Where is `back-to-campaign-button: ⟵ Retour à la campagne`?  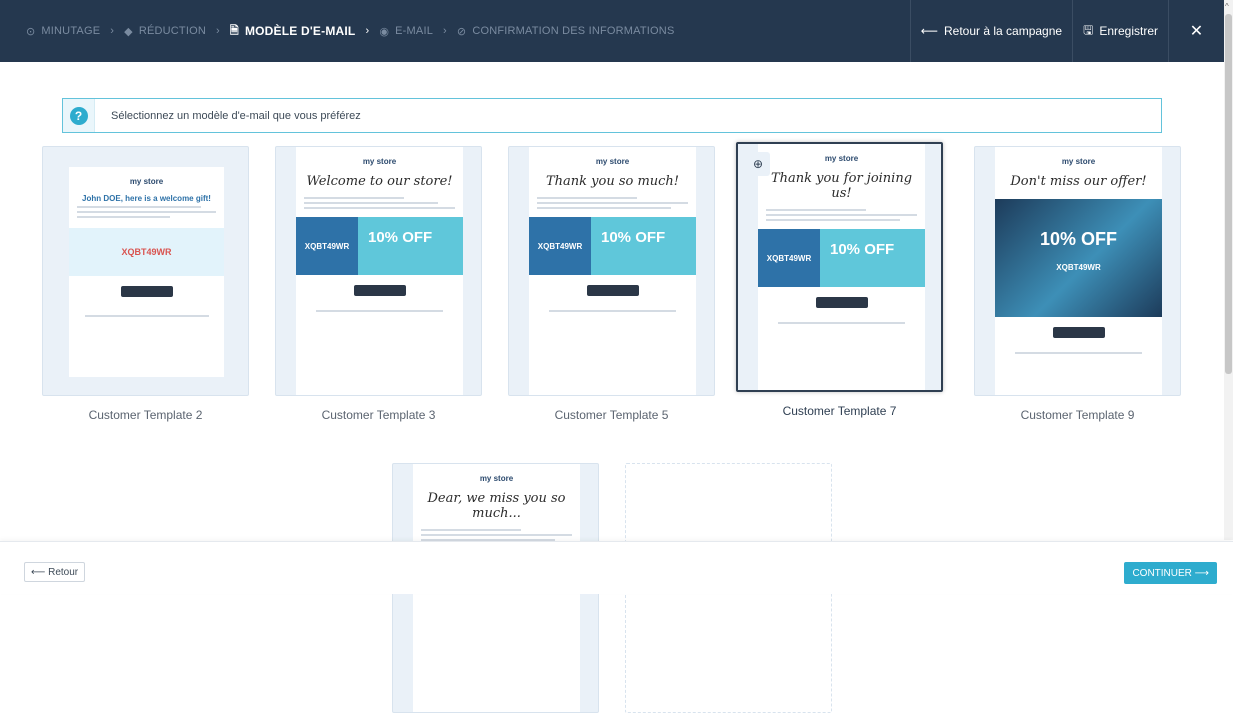 back-to-campaign-button: ⟵ Retour à la campagne is located at coordinates (990, 31).